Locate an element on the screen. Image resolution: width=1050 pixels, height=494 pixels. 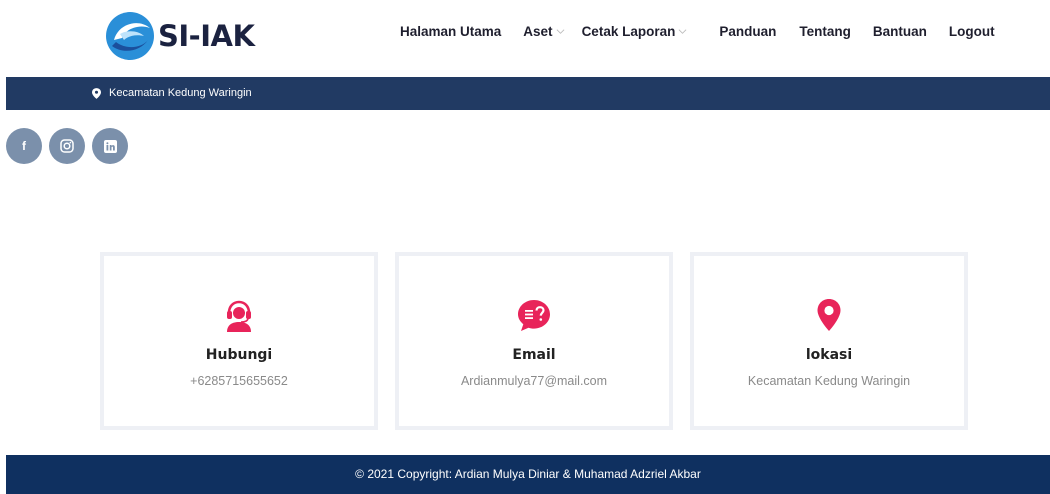
card-title: Email is located at coordinates (534, 355).